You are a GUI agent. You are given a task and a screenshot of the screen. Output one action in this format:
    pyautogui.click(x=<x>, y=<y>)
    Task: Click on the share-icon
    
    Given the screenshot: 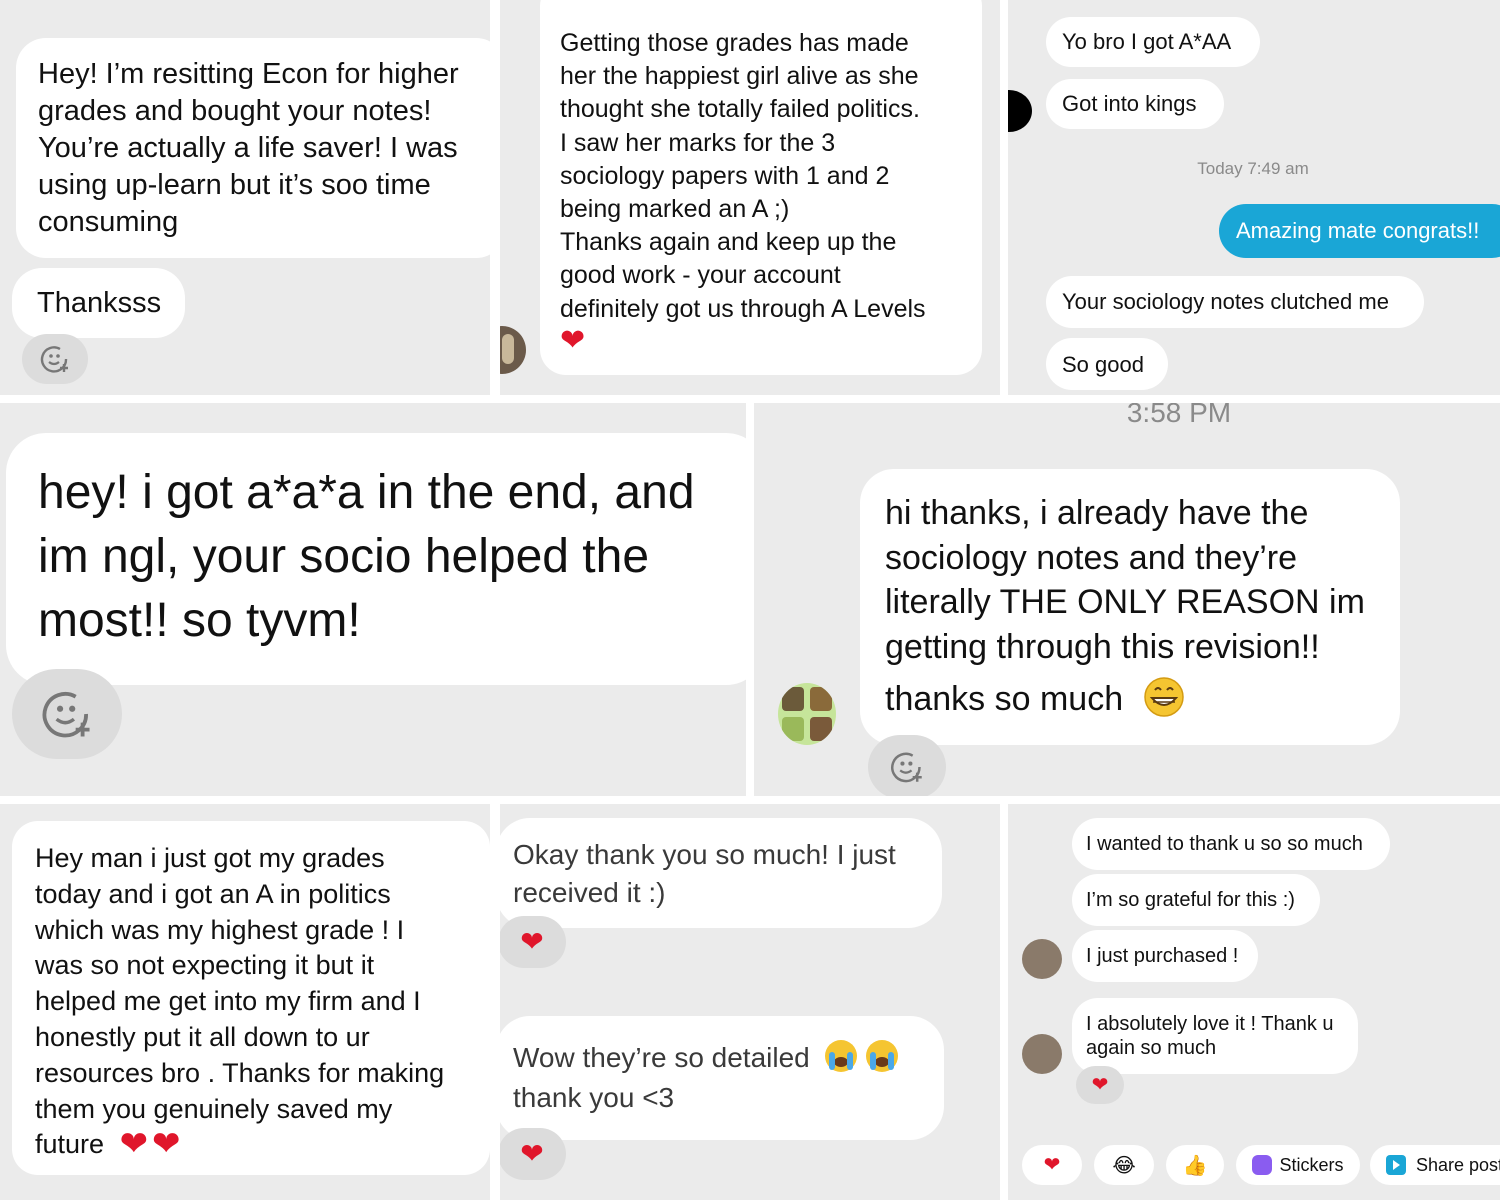 What is the action you would take?
    pyautogui.click(x=1396, y=1165)
    